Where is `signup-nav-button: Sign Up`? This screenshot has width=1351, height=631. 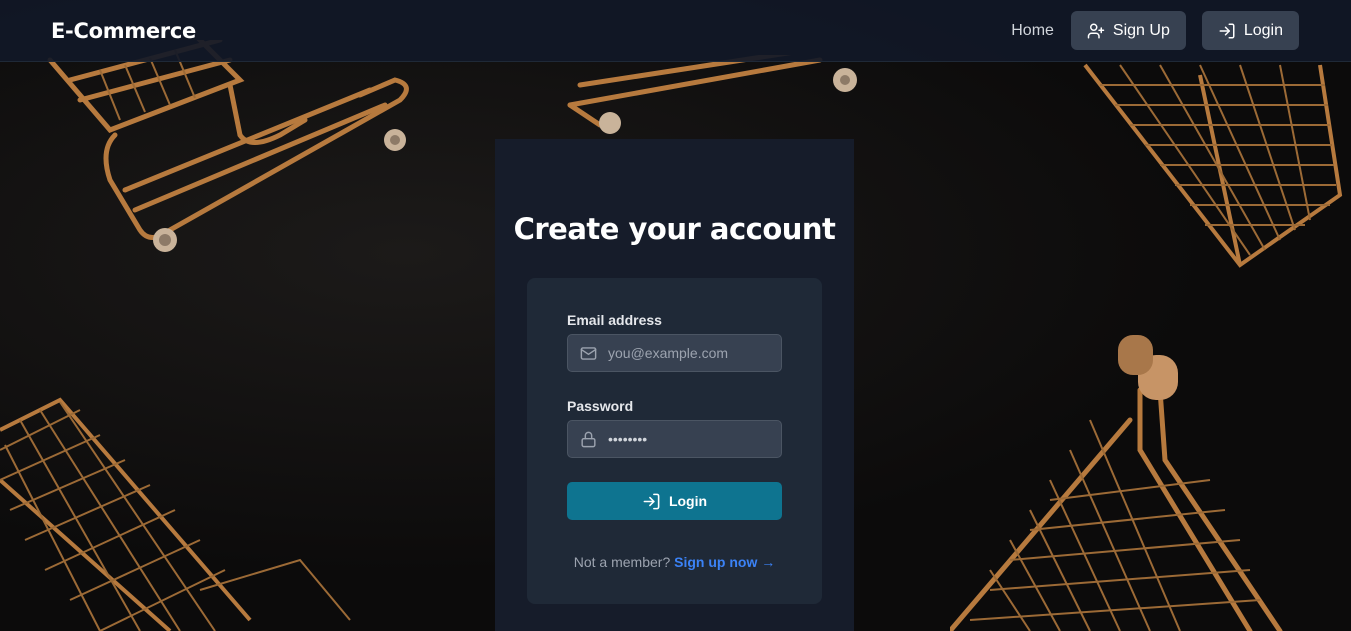
signup-nav-button: Sign Up is located at coordinates (1128, 30).